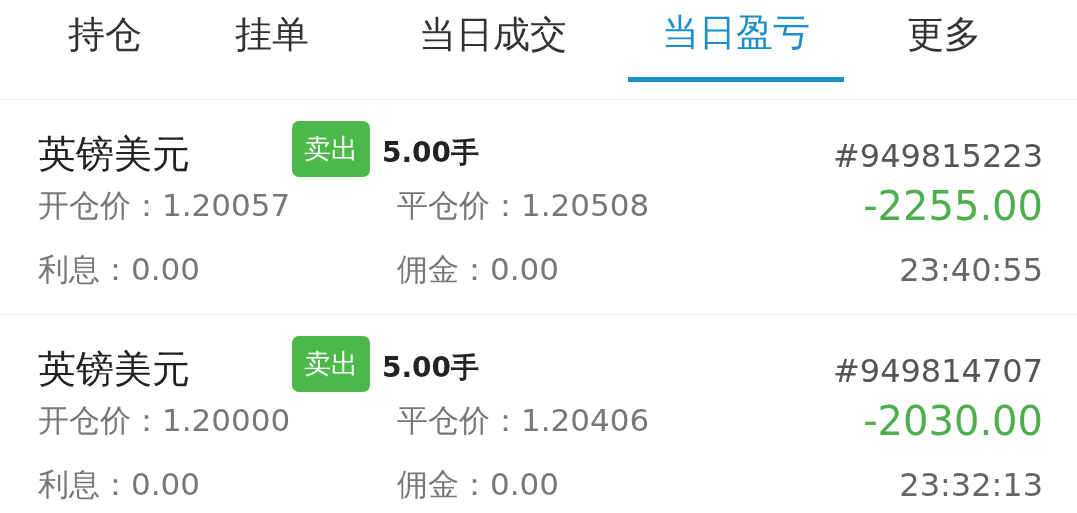 The height and width of the screenshot is (513, 1077). Describe the element at coordinates (944, 41) in the screenshot. I see `tab: 更多` at that location.